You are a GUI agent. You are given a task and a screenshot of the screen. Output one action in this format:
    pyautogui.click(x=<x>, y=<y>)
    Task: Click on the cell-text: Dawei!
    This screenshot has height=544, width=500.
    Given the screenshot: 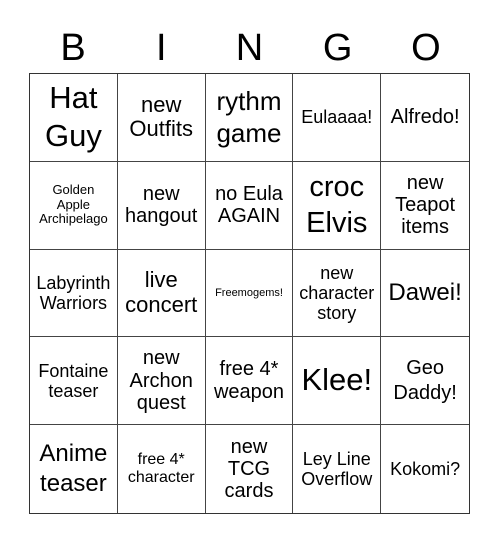 What is the action you would take?
    pyautogui.click(x=425, y=292)
    